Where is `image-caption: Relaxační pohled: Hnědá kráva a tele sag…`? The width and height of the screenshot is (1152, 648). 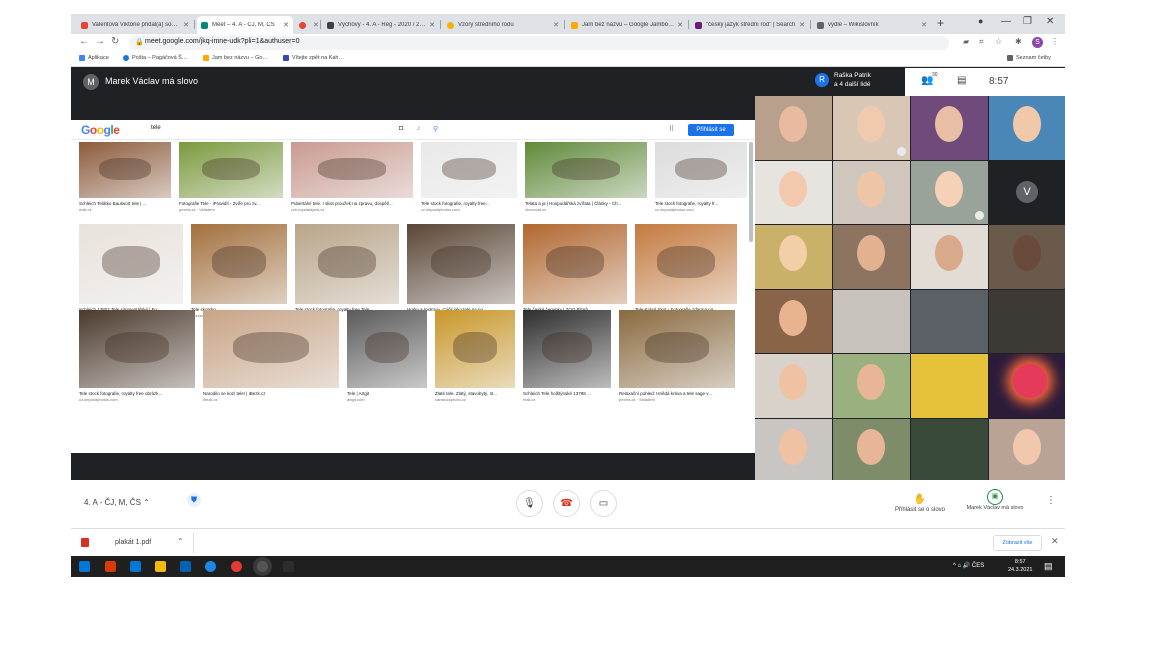
image-caption: Relaxační pohled: Hnědá kráva a tele sag… is located at coordinates (665, 393).